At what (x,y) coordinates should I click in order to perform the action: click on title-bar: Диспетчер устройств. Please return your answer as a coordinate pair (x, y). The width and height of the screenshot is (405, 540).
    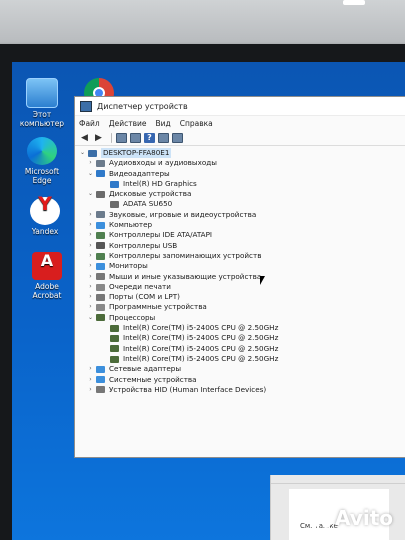
    Looking at the image, I should click on (240, 106).